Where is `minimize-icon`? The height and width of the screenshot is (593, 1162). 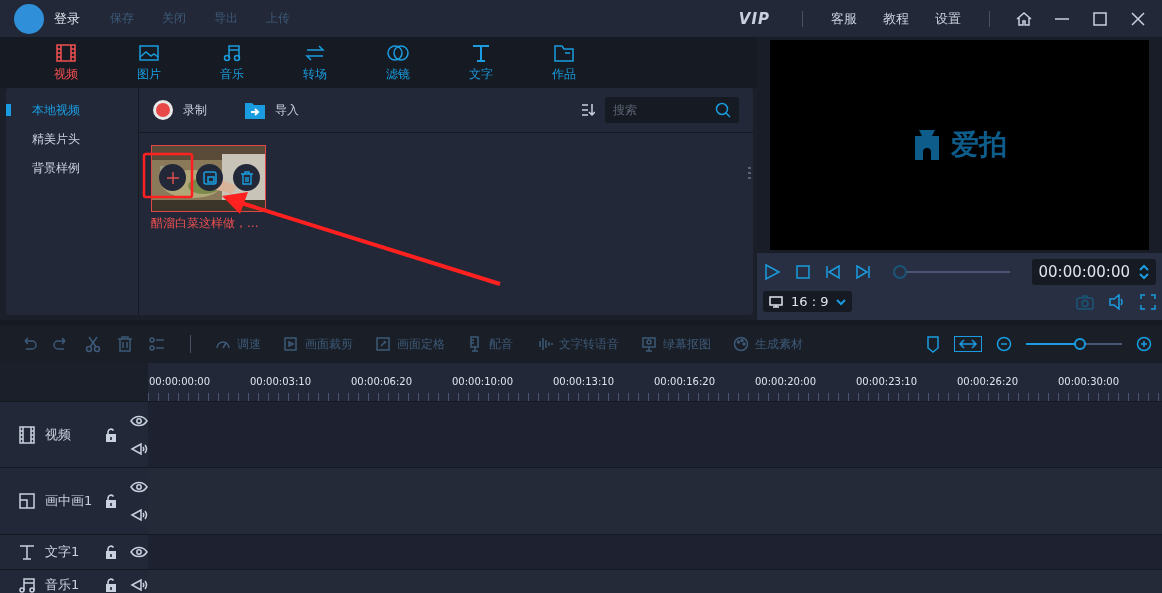
minimize-icon is located at coordinates (1062, 18).